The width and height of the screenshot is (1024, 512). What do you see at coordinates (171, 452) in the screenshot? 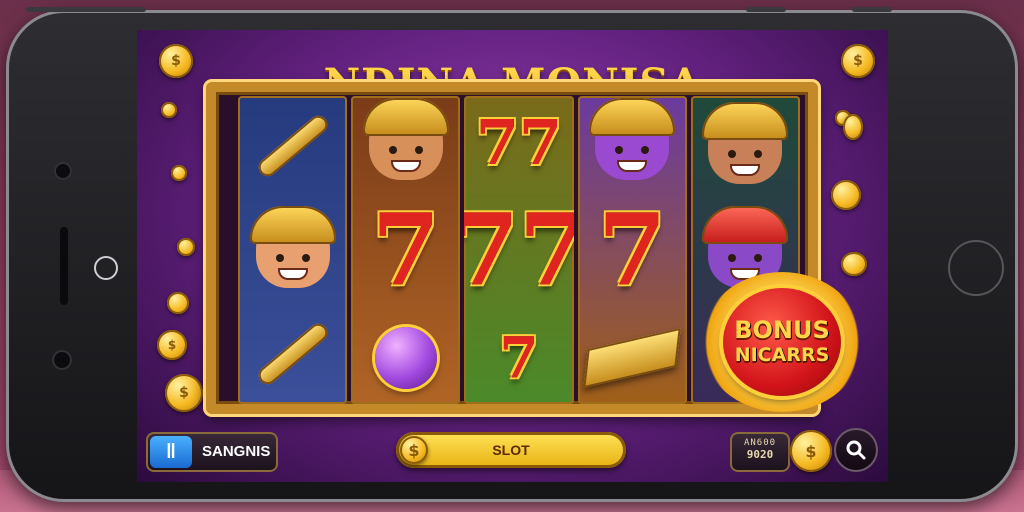
I see `pause-icon: ‖` at bounding box center [171, 452].